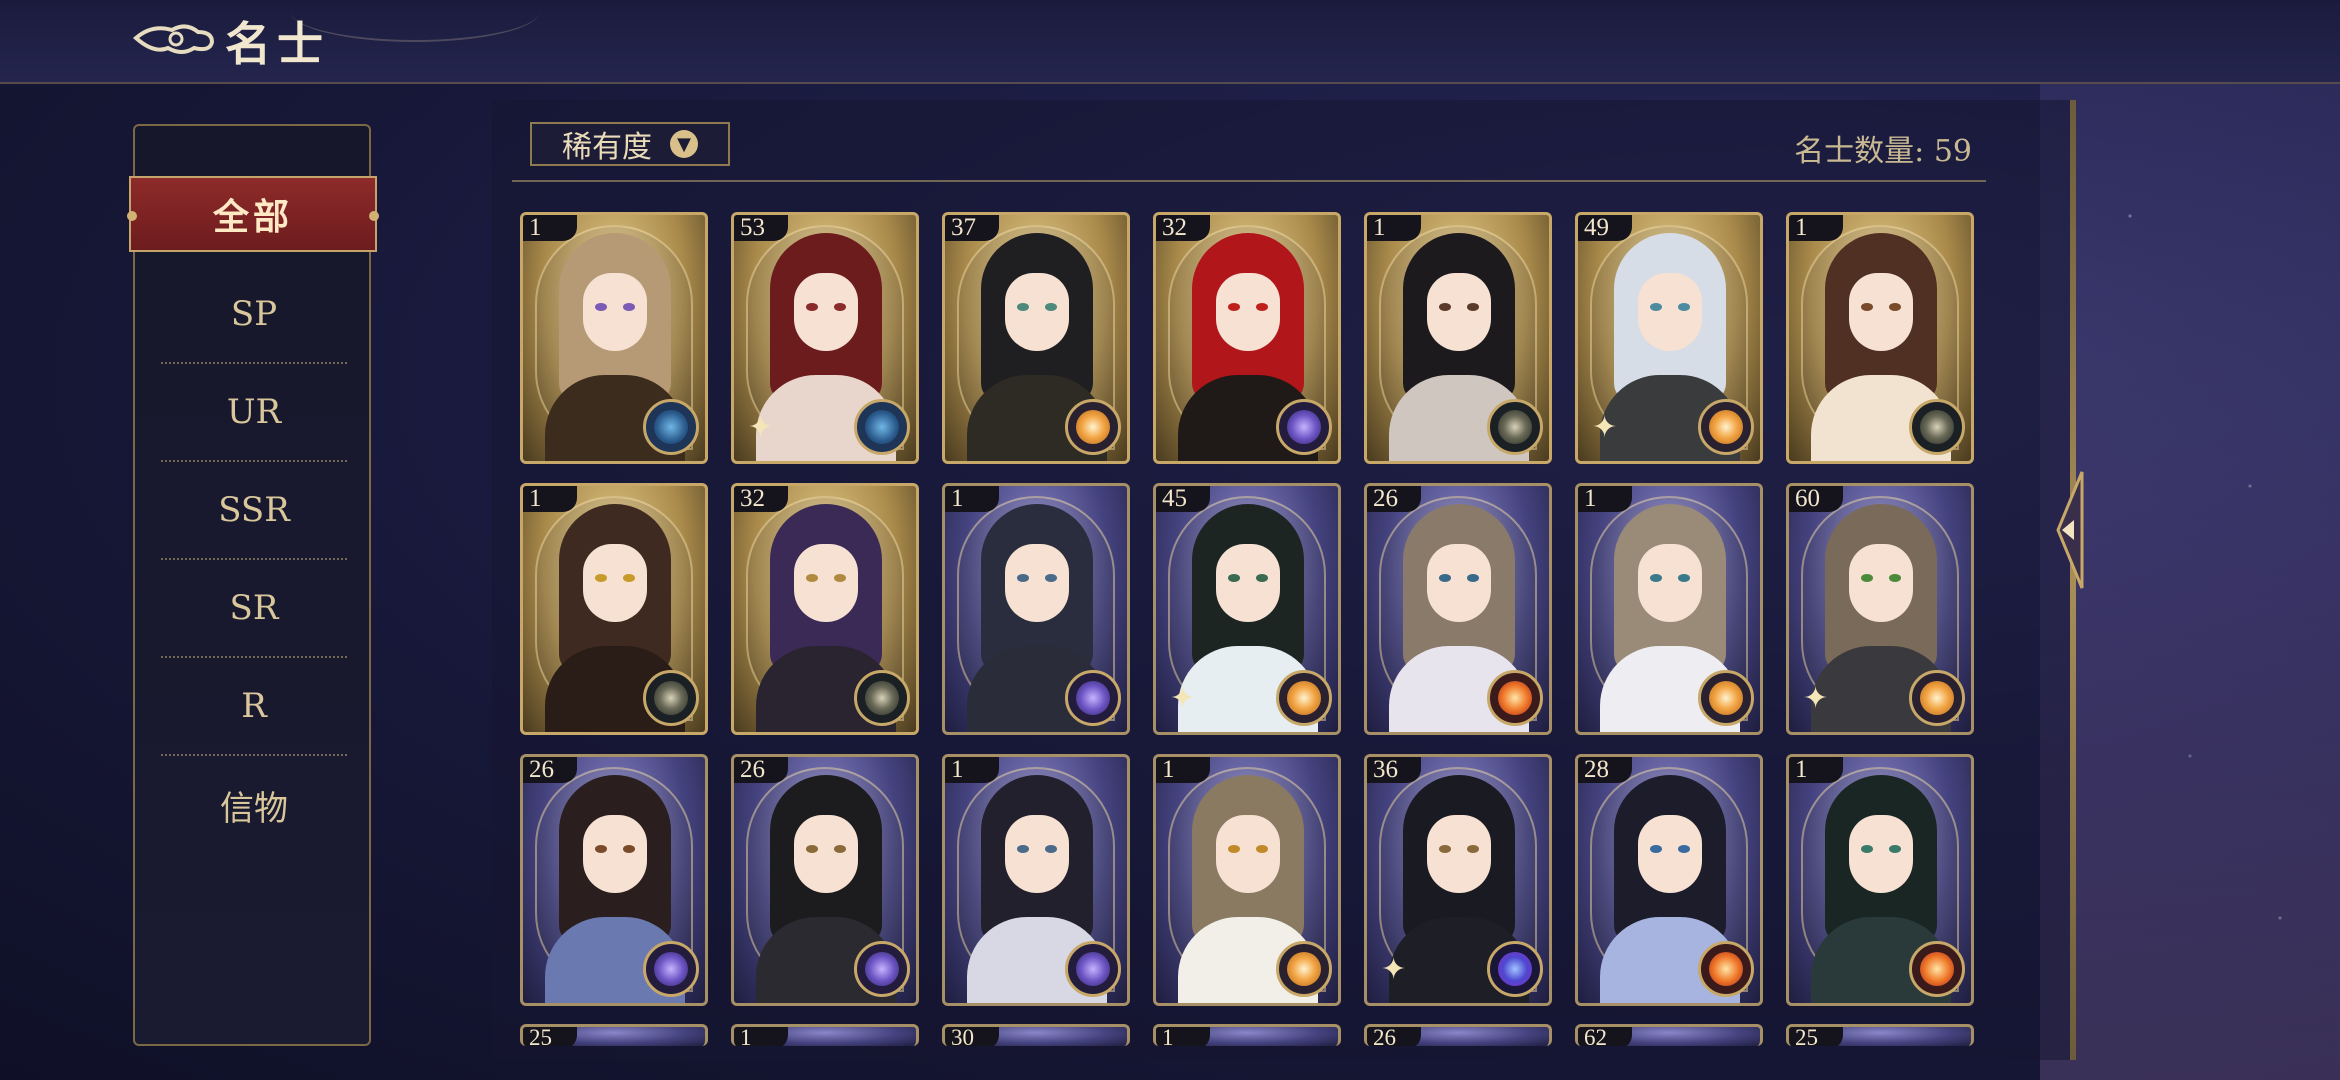 The width and height of the screenshot is (2340, 1080). I want to click on hero-card: ✦ 53, so click(825, 338).